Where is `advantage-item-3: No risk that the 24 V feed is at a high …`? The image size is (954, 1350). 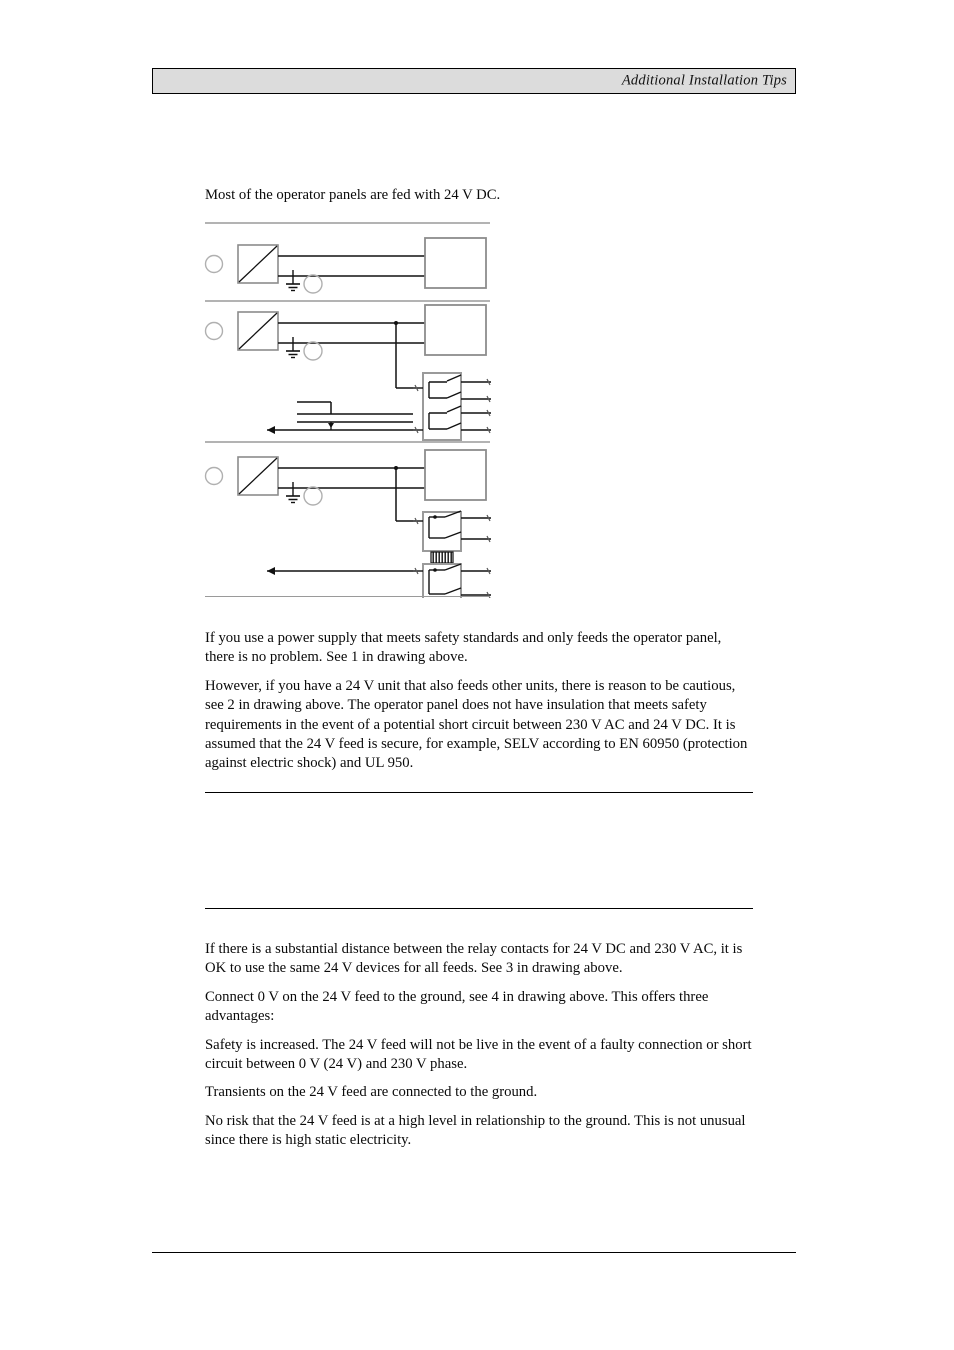
advantage-item-3: No risk that the 24 V feed is at a high … is located at coordinates (475, 1130).